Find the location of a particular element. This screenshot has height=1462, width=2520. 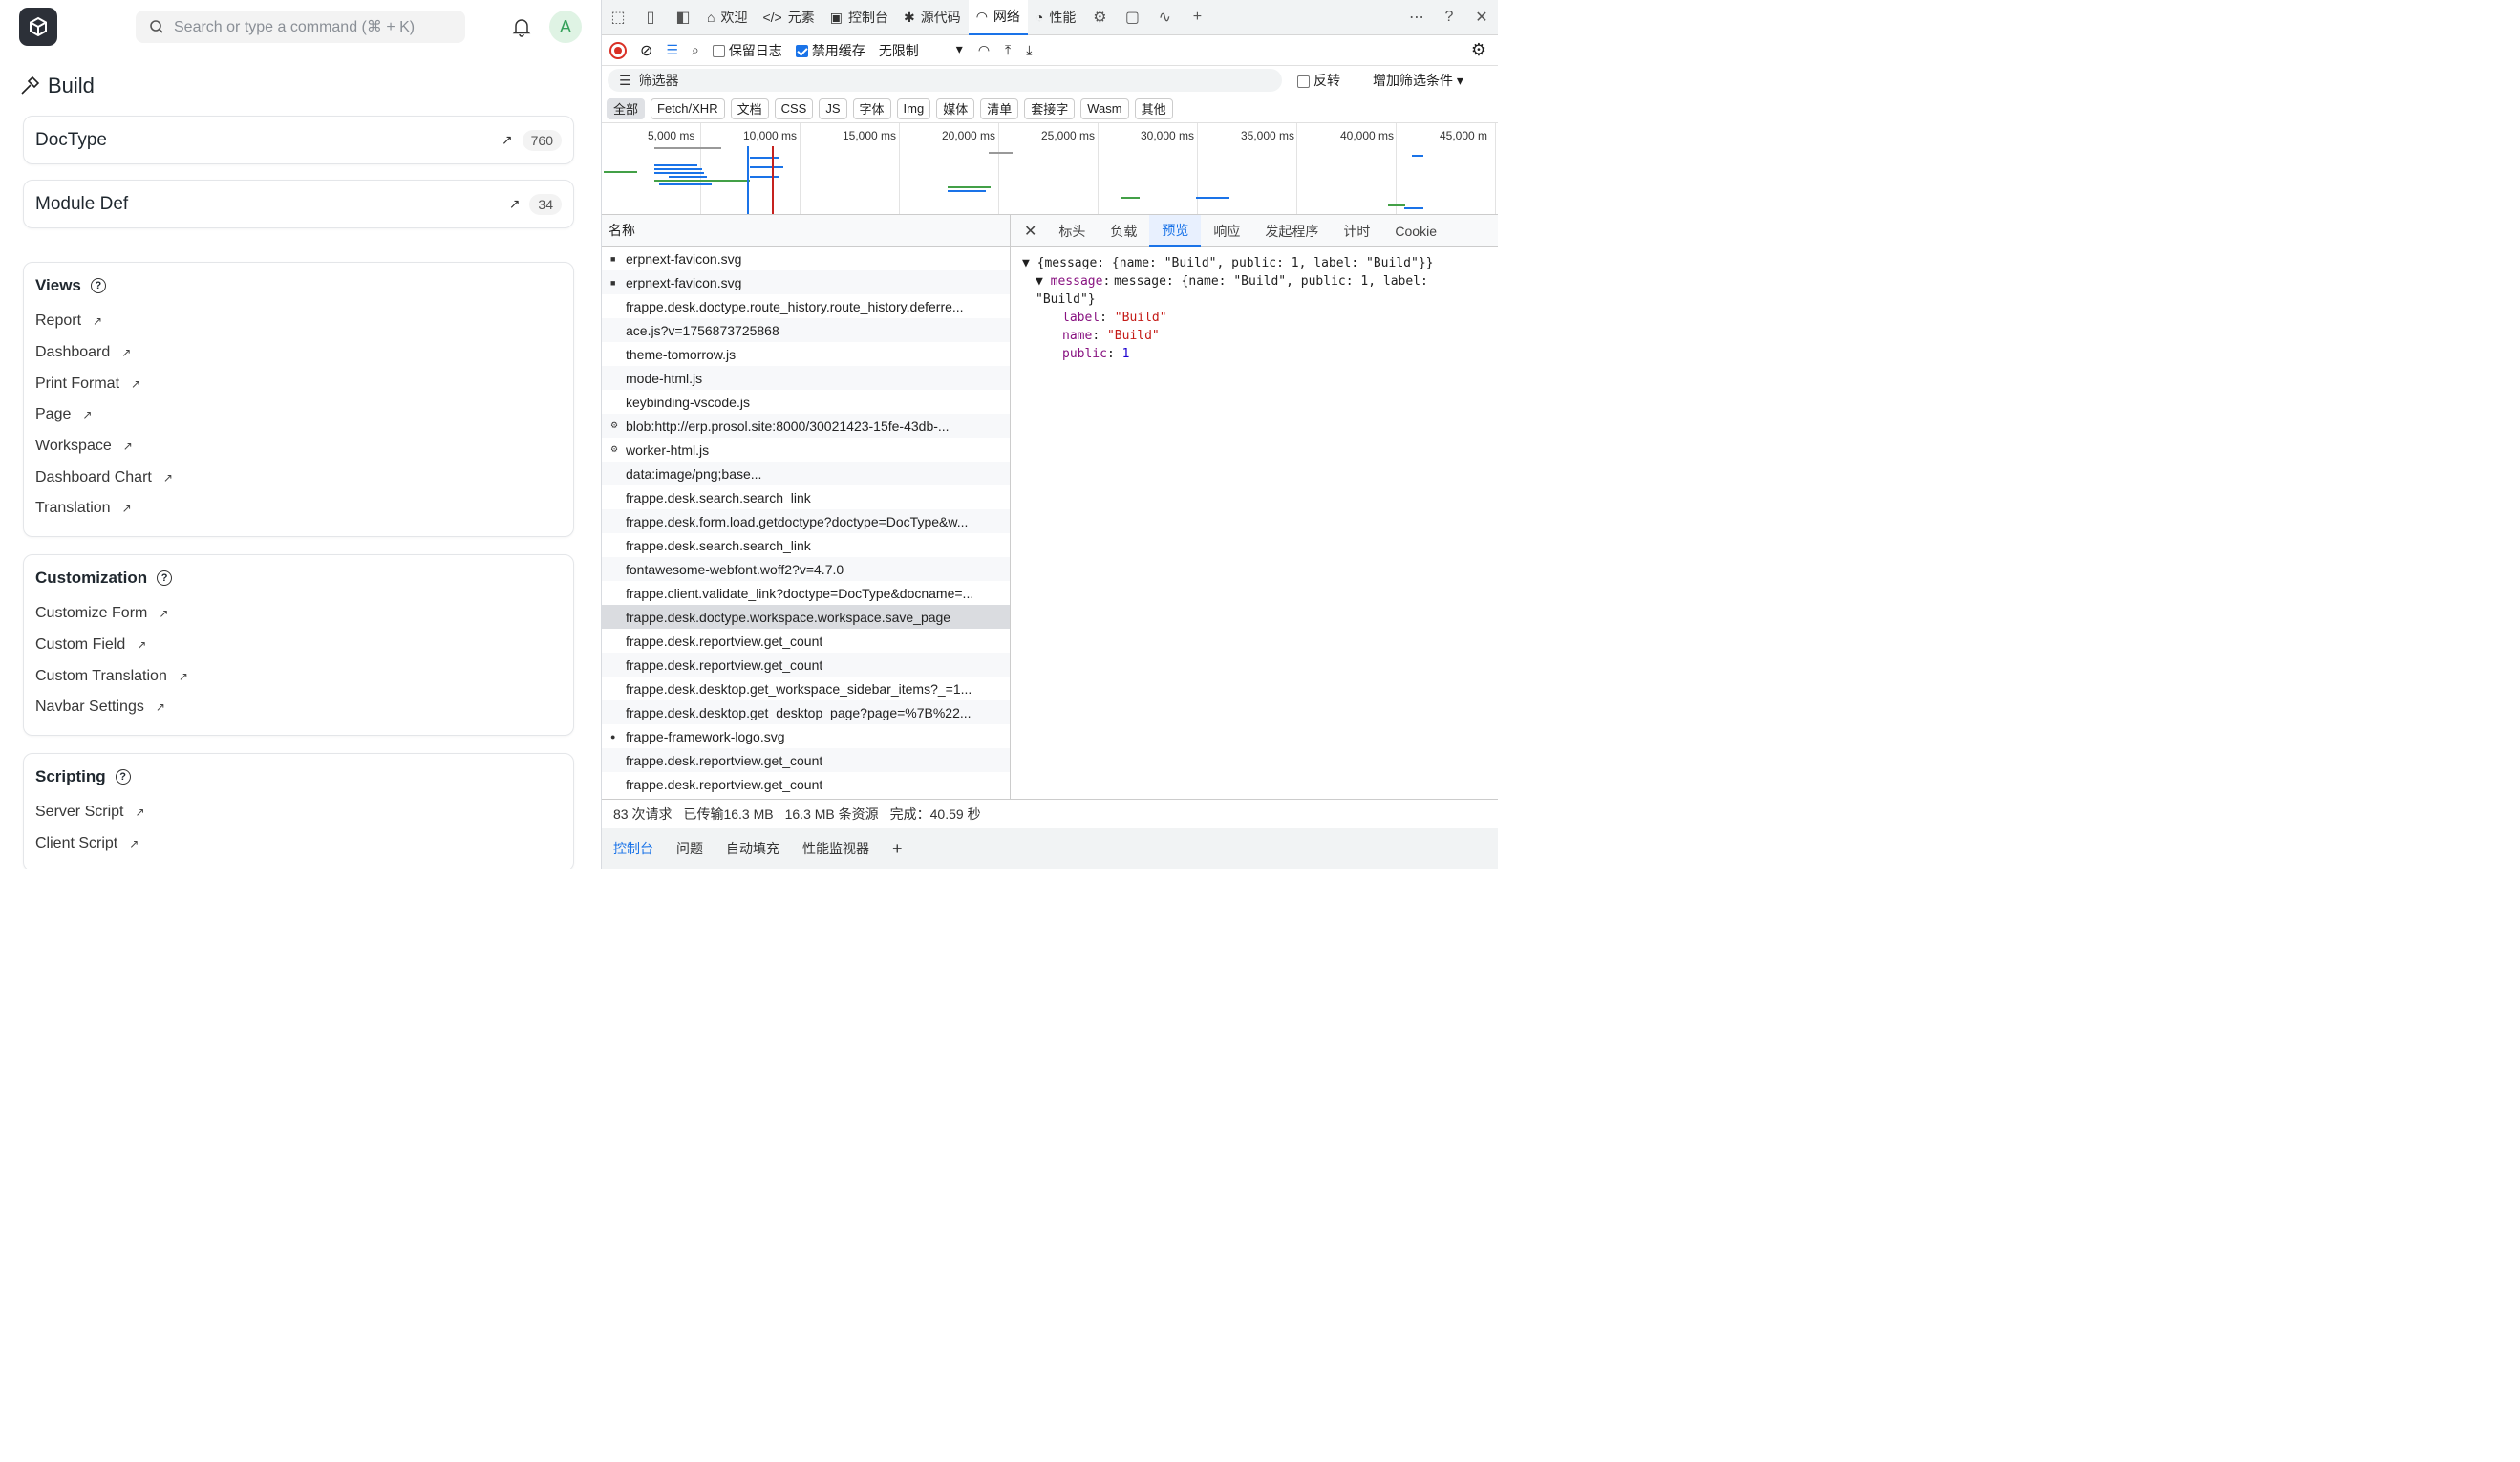

add-tab-icon: + is located at coordinates (1197, 17).